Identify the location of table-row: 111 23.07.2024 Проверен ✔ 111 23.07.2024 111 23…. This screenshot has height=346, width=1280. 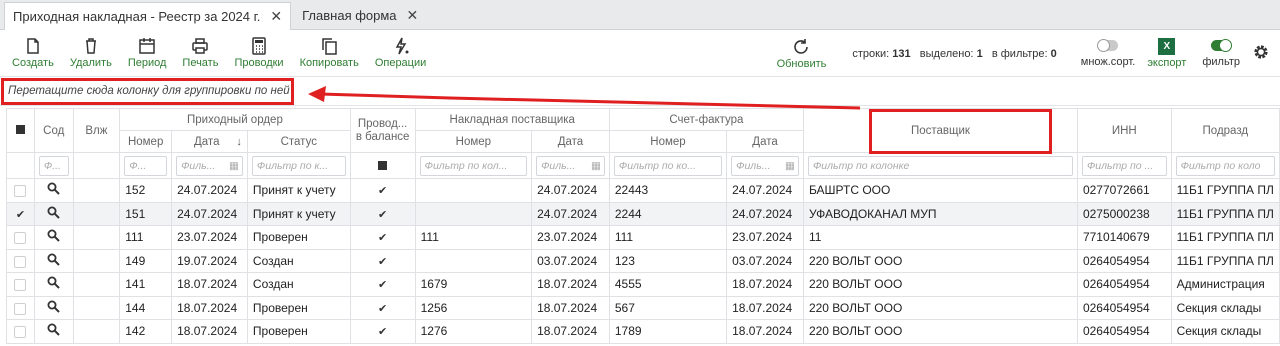
(643, 237).